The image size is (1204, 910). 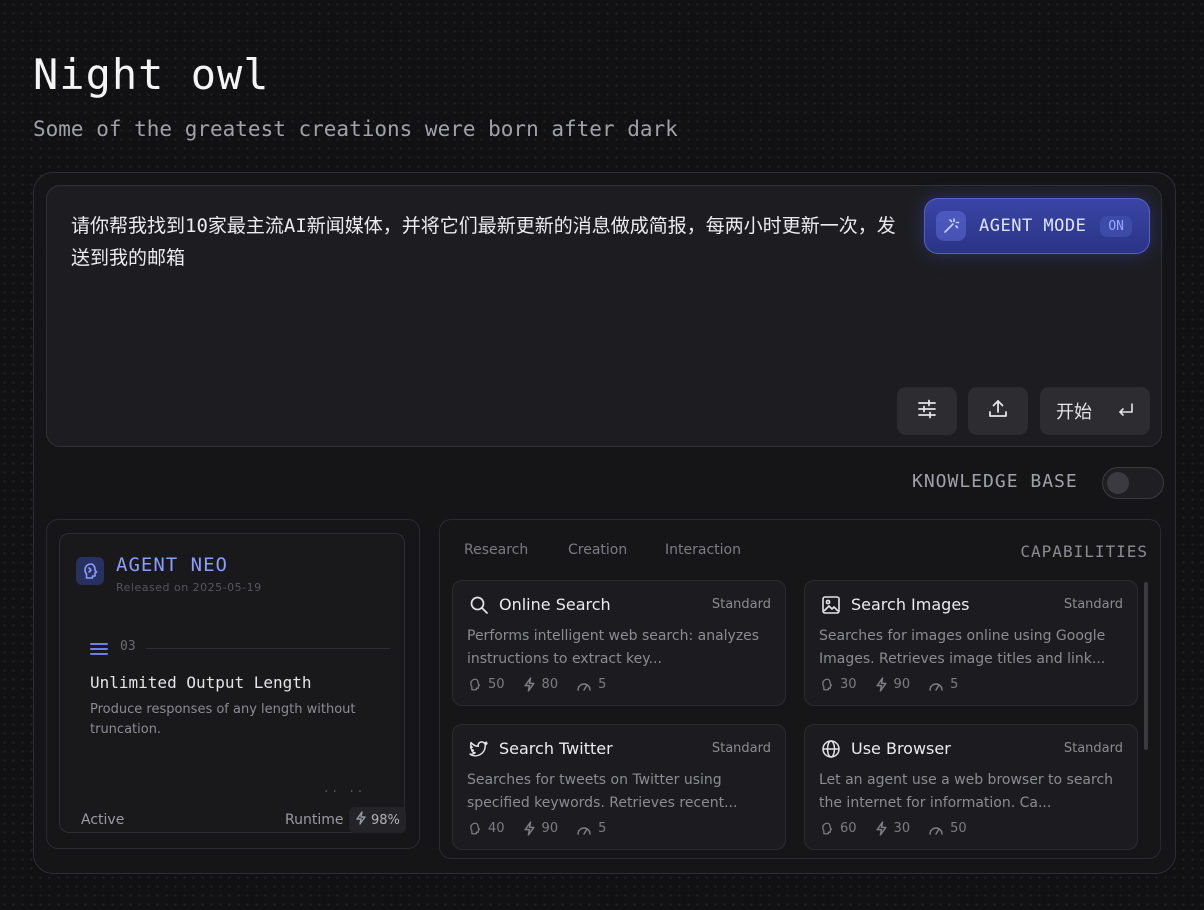 I want to click on feature-number: 03, so click(x=128, y=646).